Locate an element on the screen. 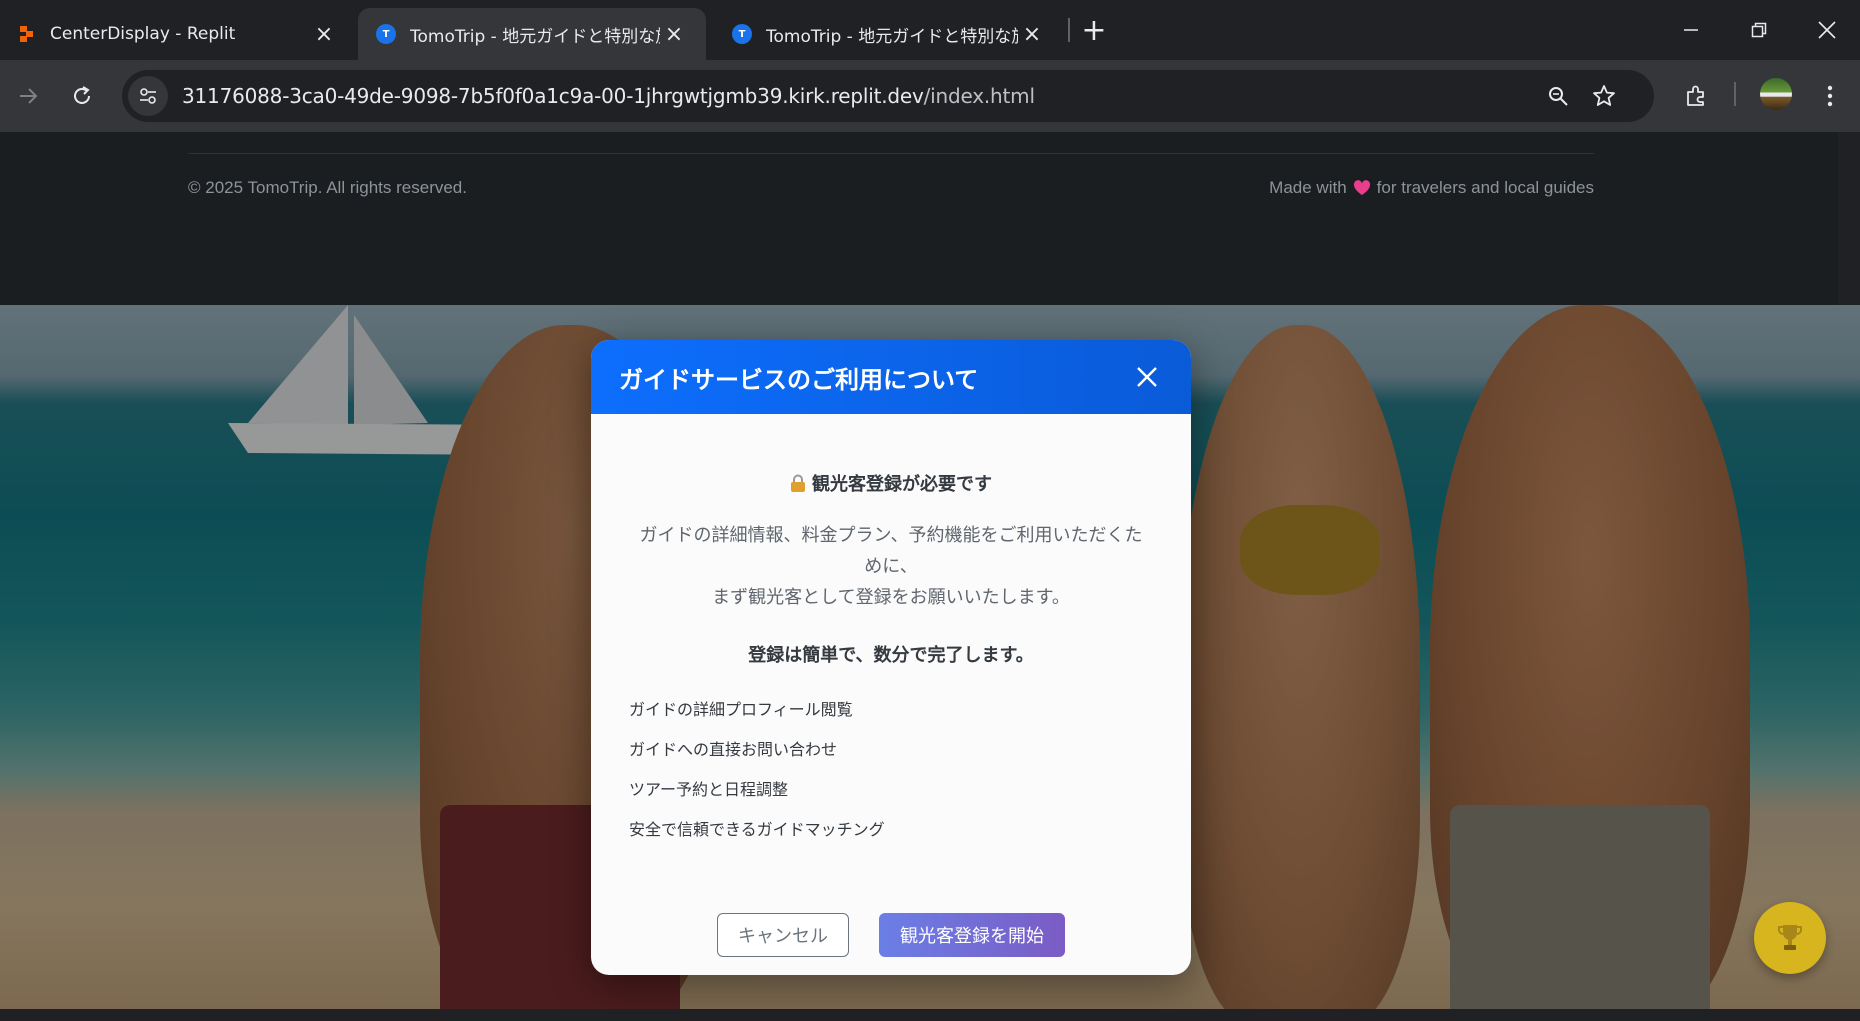  benefit-item: ガイドの詳細プロフィール閲覧 is located at coordinates (741, 709).